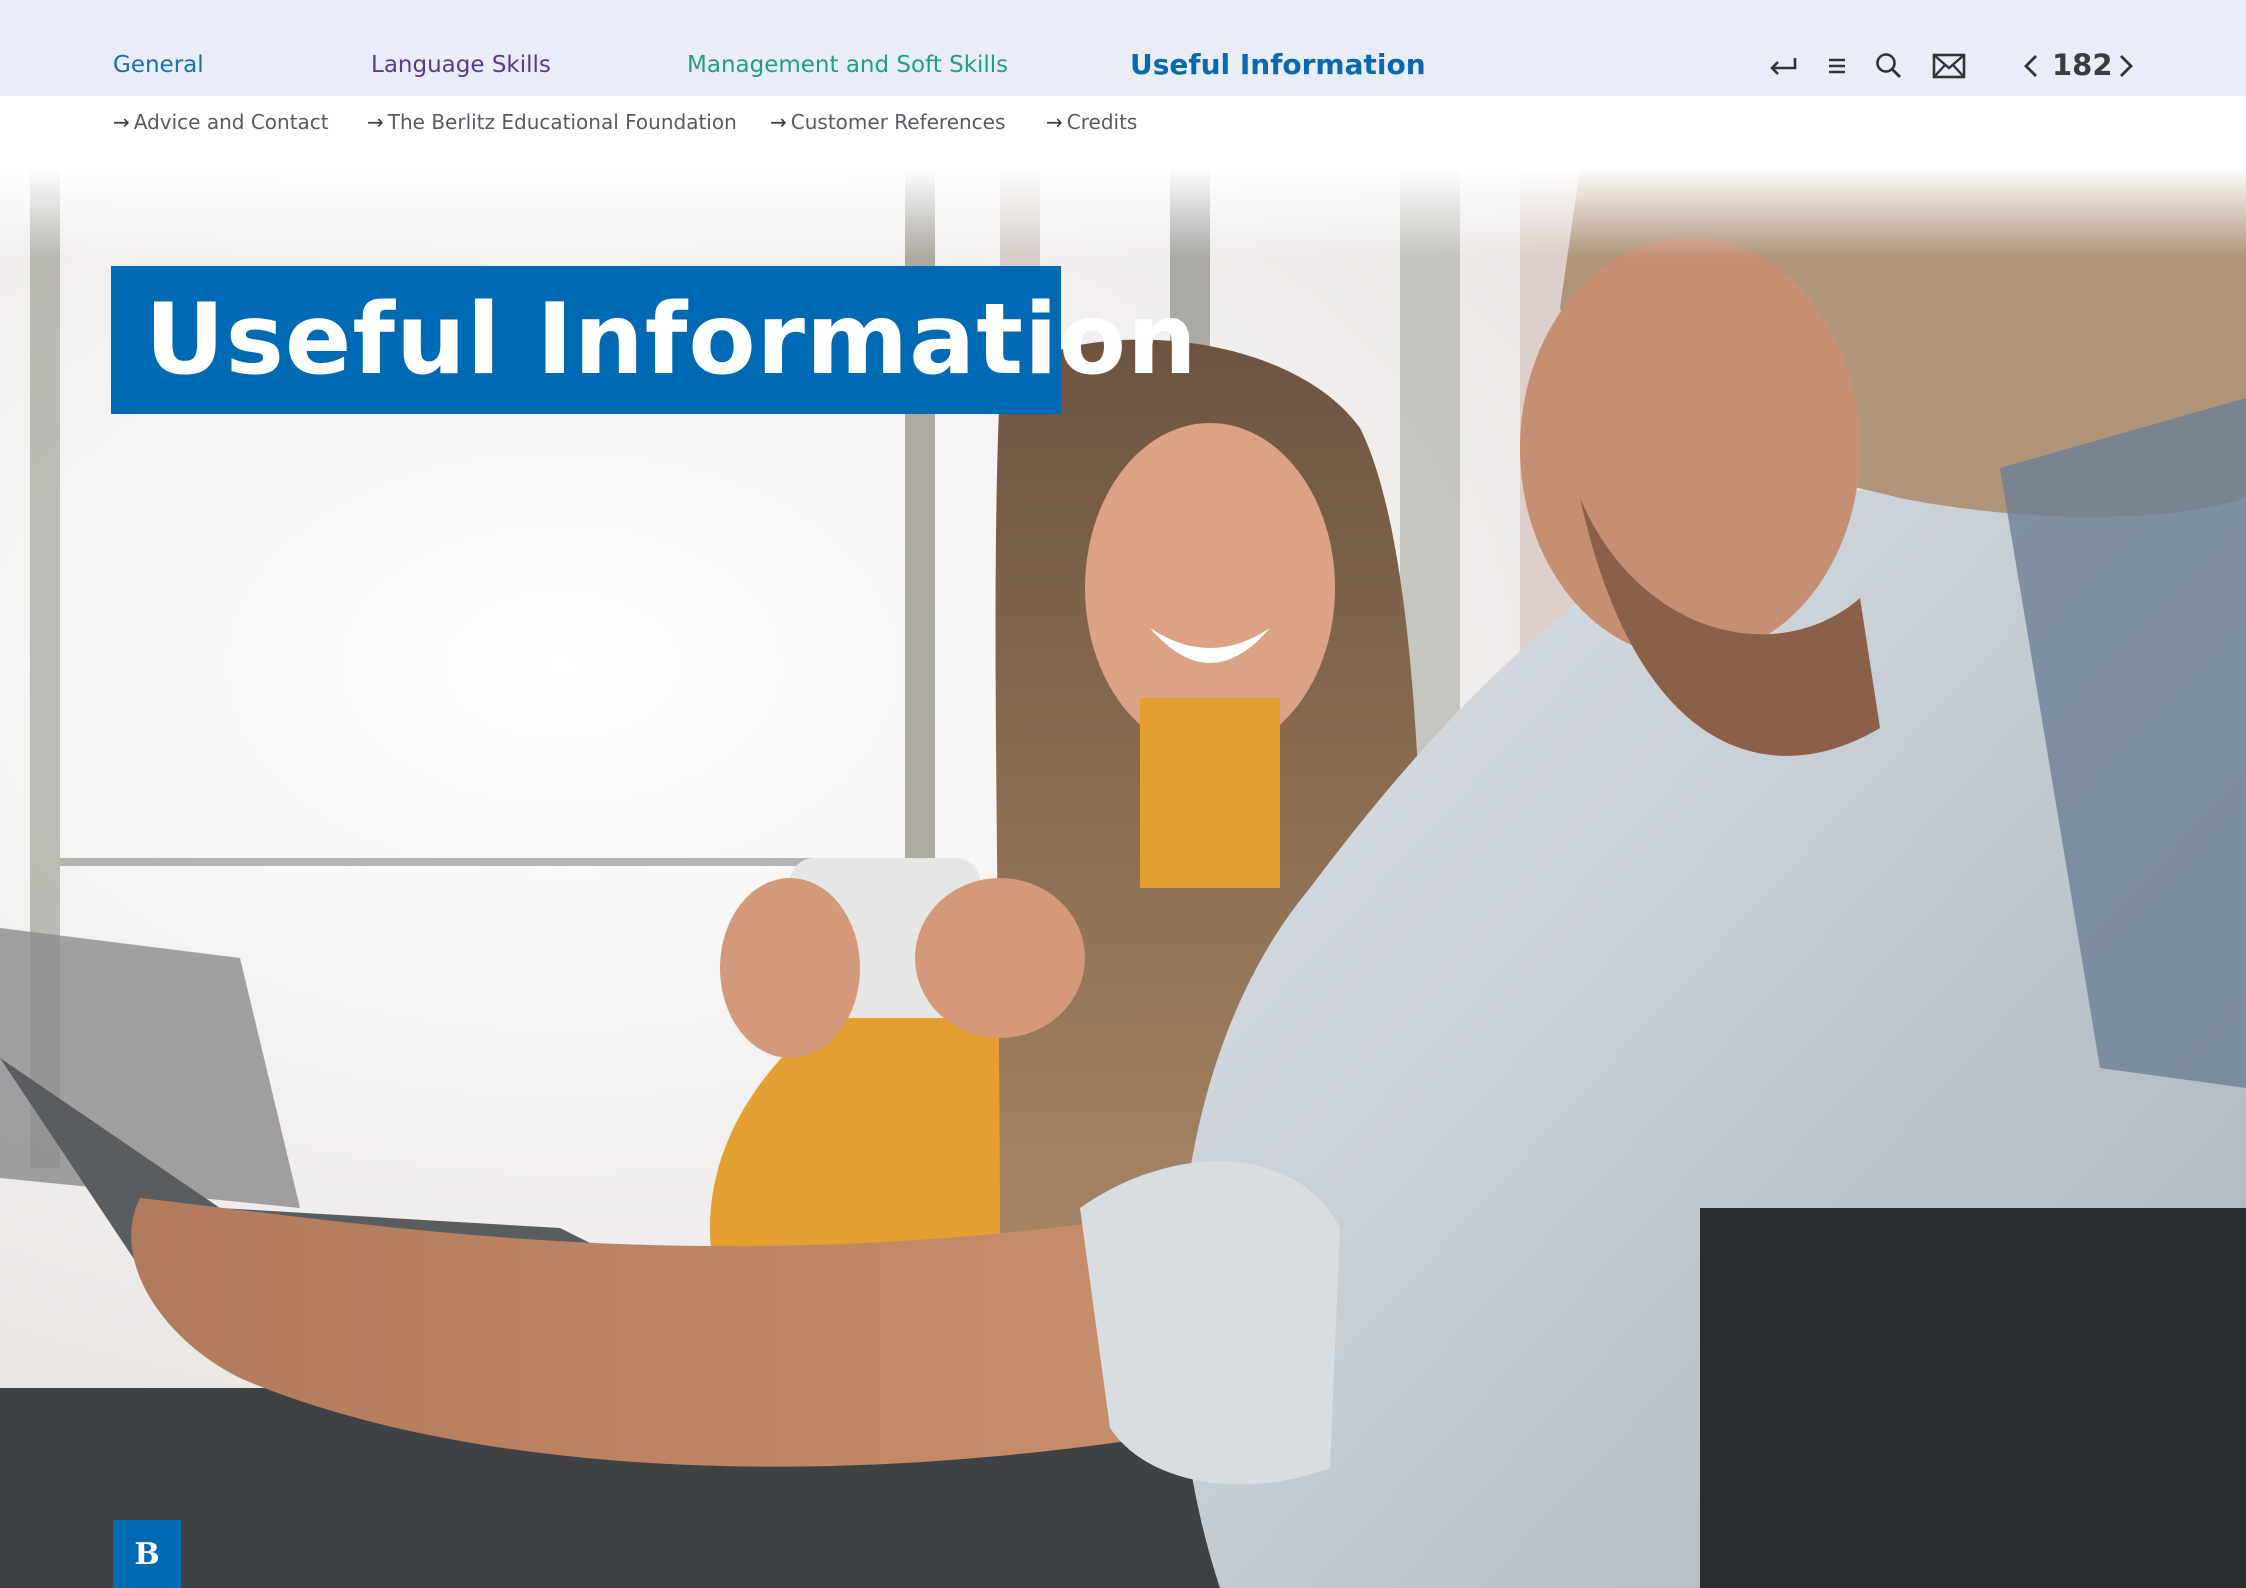 The width and height of the screenshot is (2246, 1588). I want to click on page-title-box: Useful Information, so click(654, 340).